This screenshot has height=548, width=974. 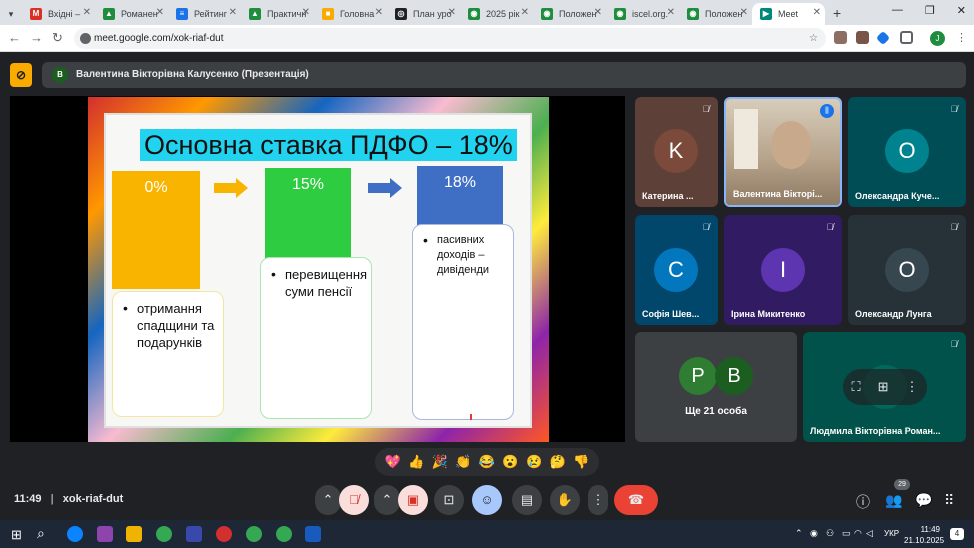 I want to click on clock-date: 21.10.2025, so click(x=924, y=540).